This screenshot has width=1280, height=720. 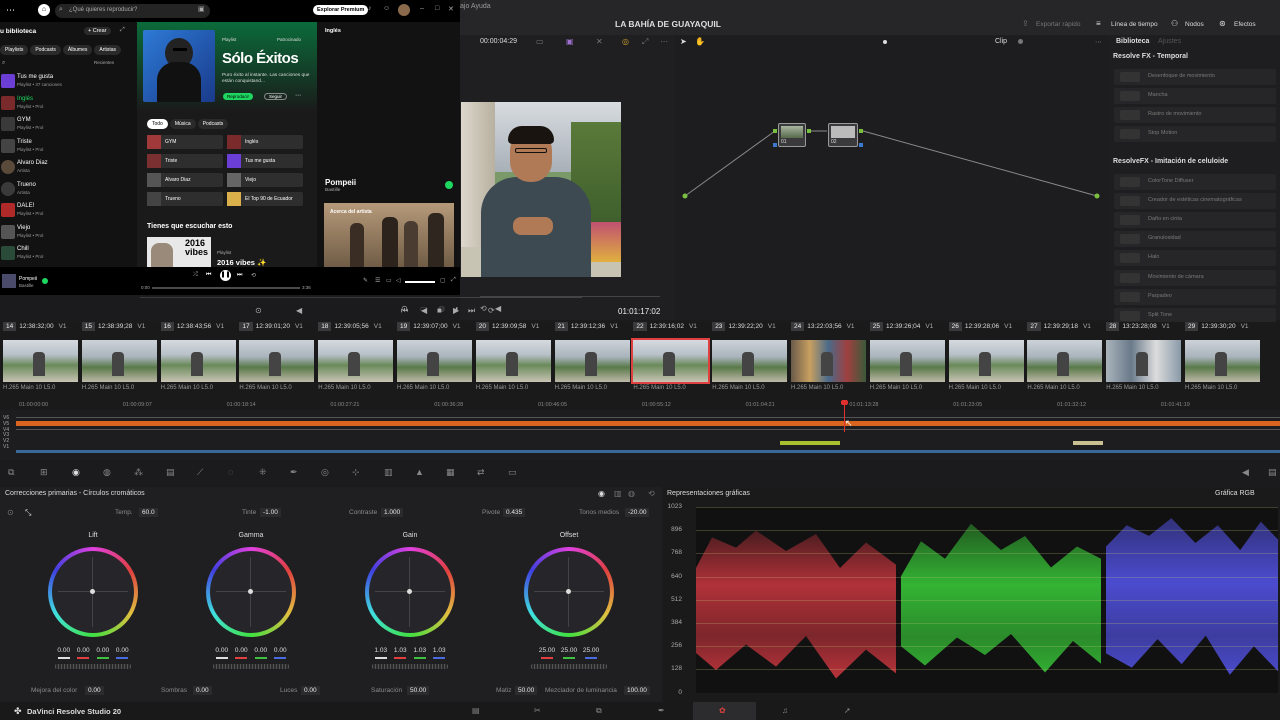 I want to click on playhead-handle, so click(x=844, y=402).